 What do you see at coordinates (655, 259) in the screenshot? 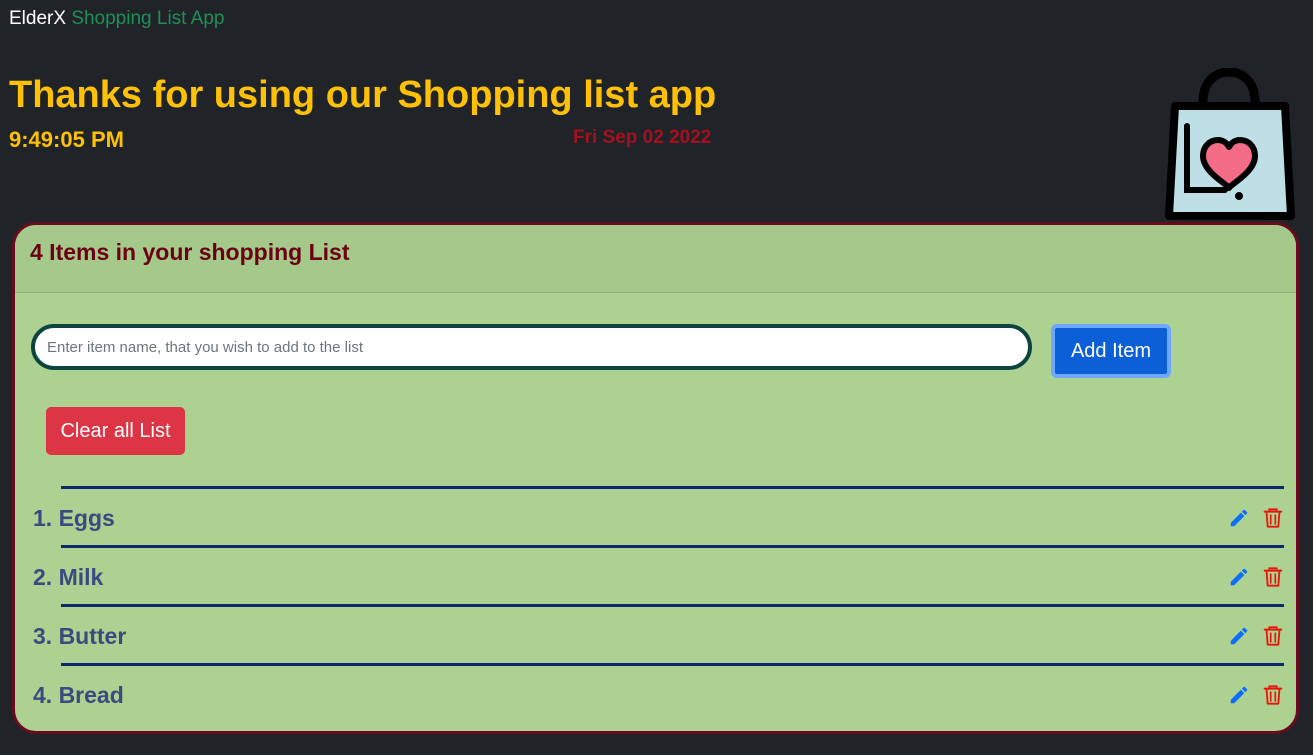
I see `card-header: 4 Items in your shopping List` at bounding box center [655, 259].